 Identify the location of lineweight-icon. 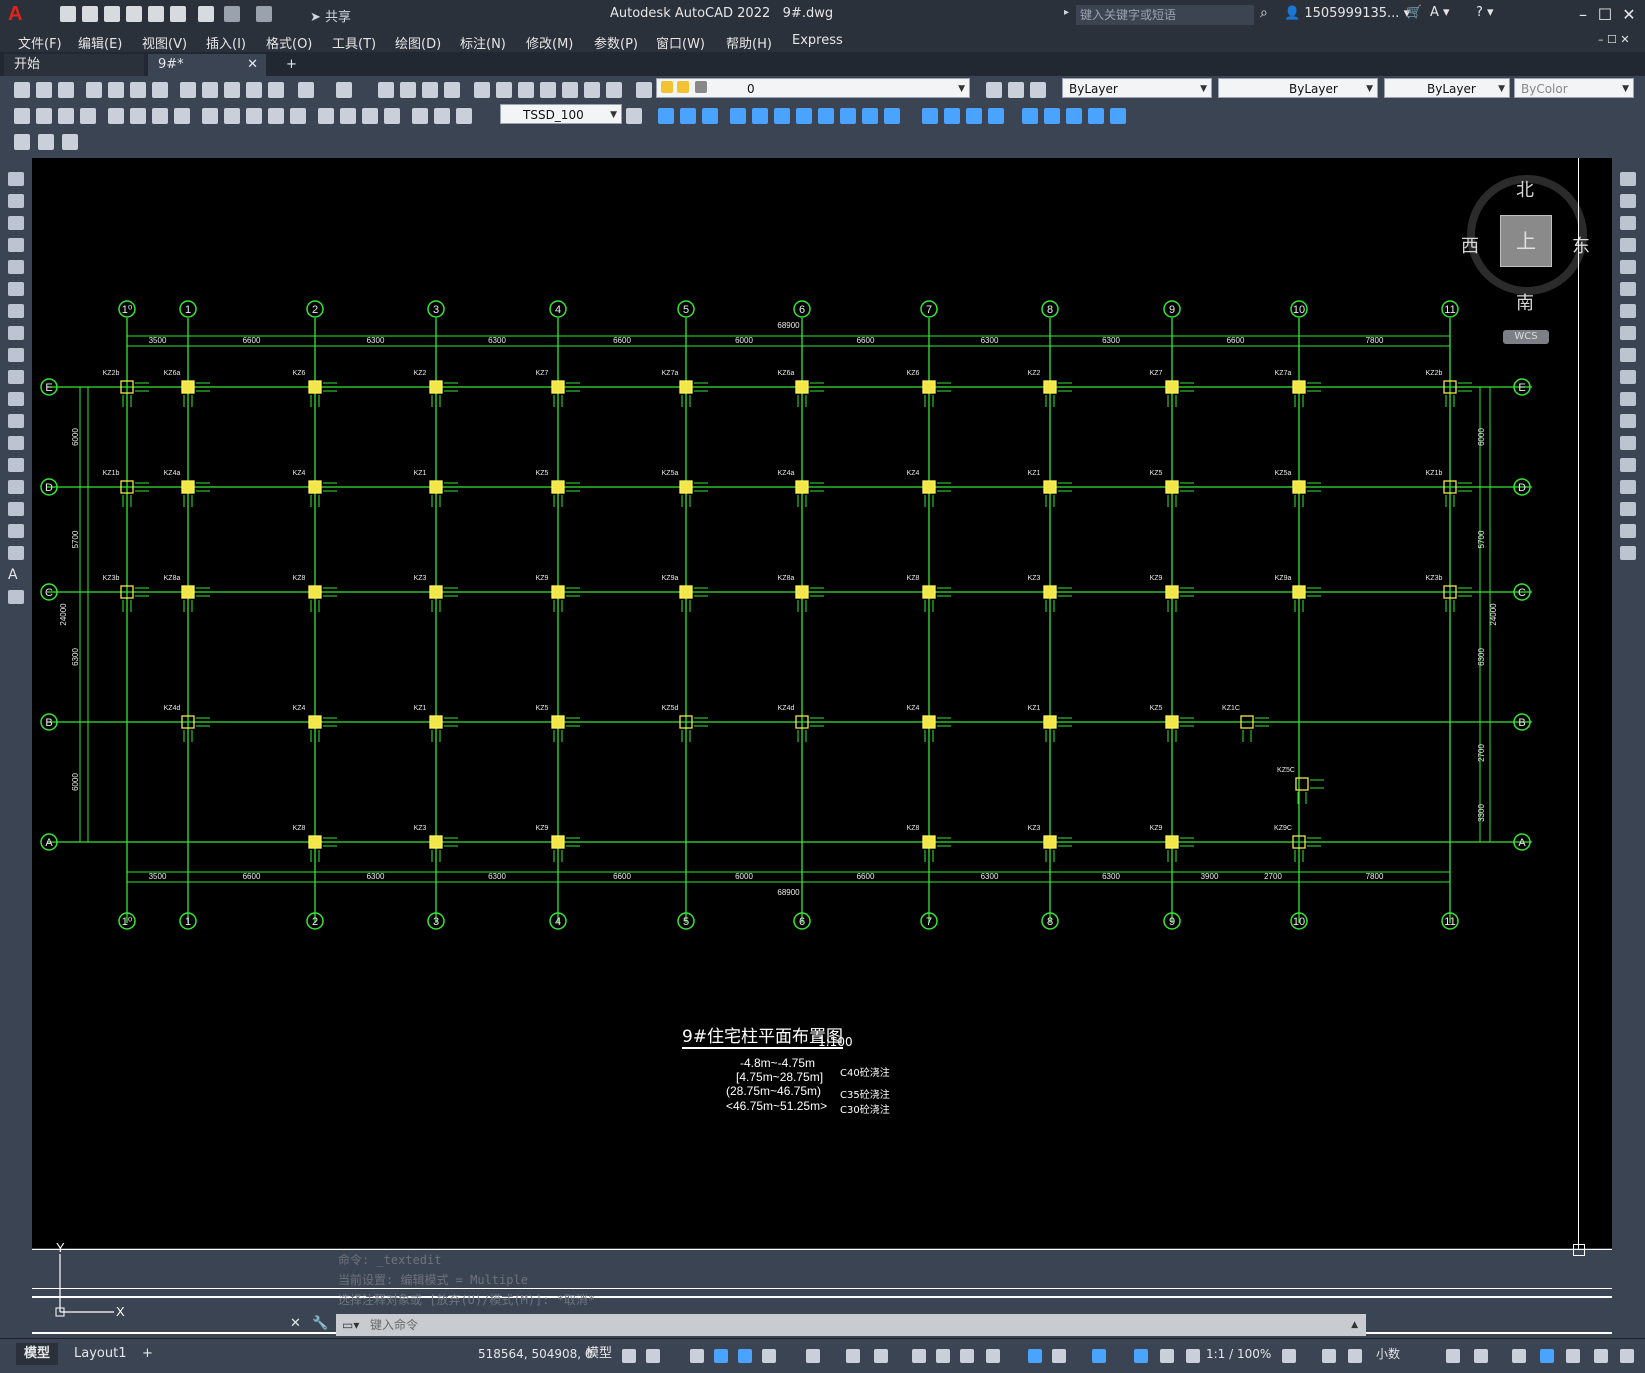
(919, 1356).